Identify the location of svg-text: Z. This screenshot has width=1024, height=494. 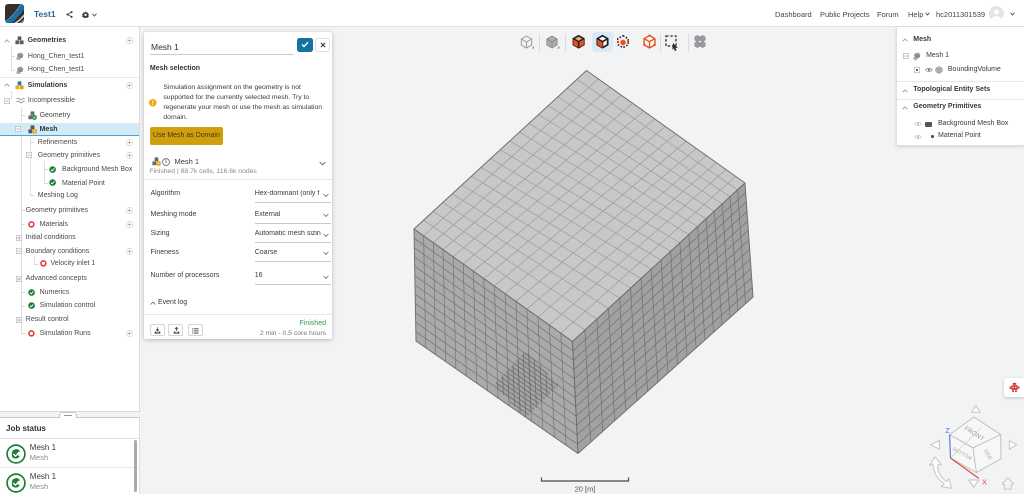
(947, 430).